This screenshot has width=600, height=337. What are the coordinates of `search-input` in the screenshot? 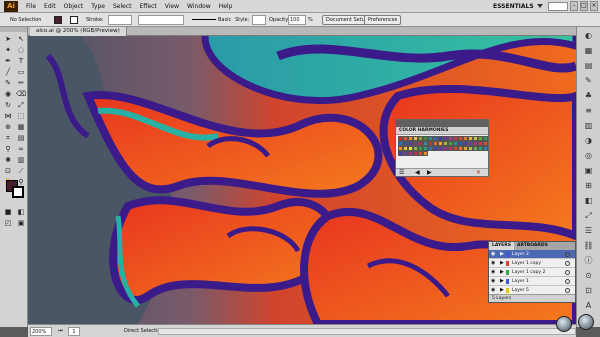 It's located at (558, 6).